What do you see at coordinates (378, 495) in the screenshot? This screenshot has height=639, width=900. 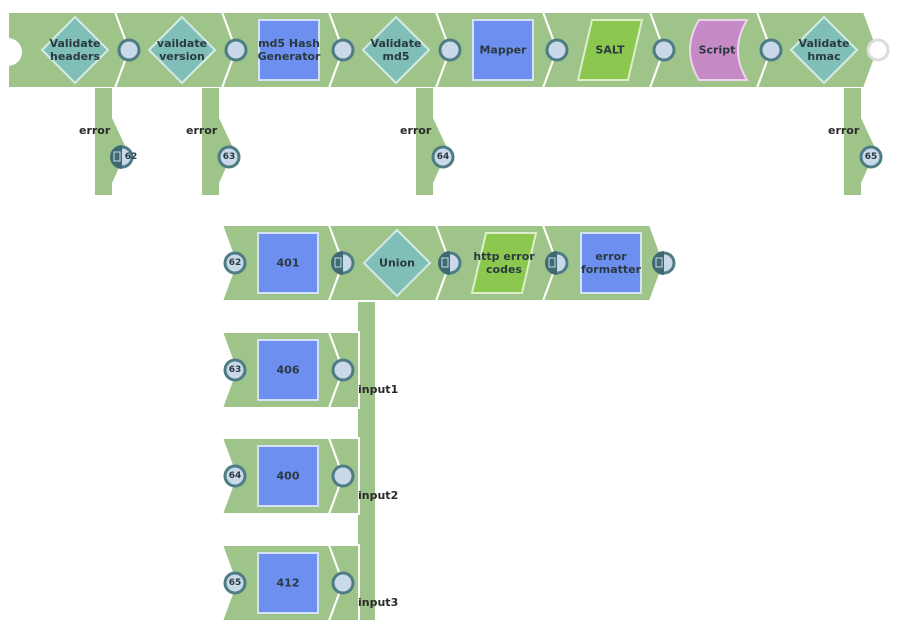 I see `union-input-label: input2` at bounding box center [378, 495].